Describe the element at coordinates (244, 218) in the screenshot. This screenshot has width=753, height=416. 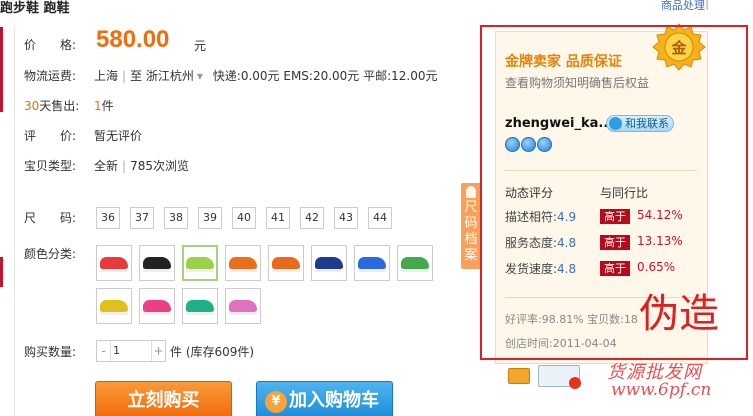
I see `size-option: 40` at that location.